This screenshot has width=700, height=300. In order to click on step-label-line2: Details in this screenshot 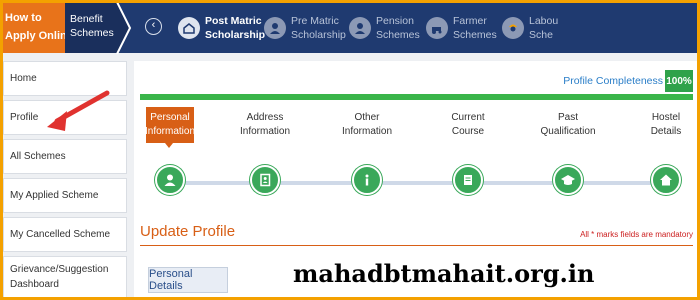, I will do `click(666, 131)`.